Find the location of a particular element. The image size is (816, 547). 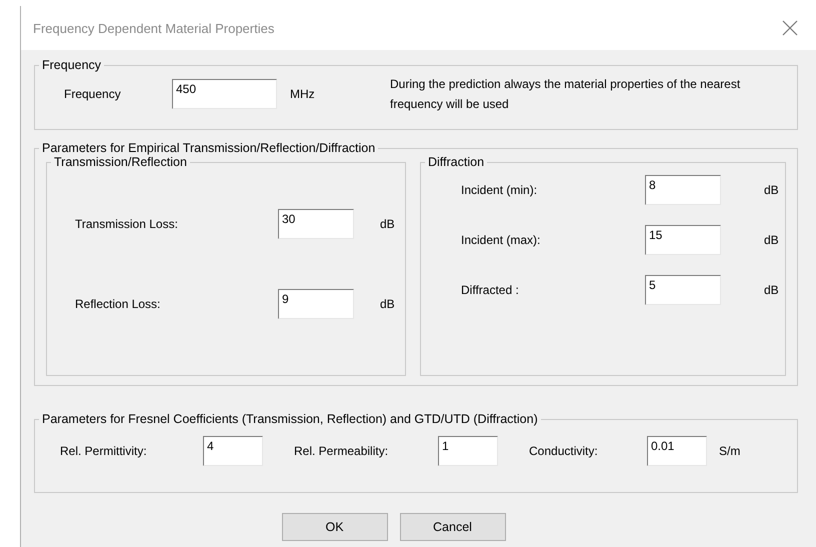

unit-label: MHz is located at coordinates (303, 94).